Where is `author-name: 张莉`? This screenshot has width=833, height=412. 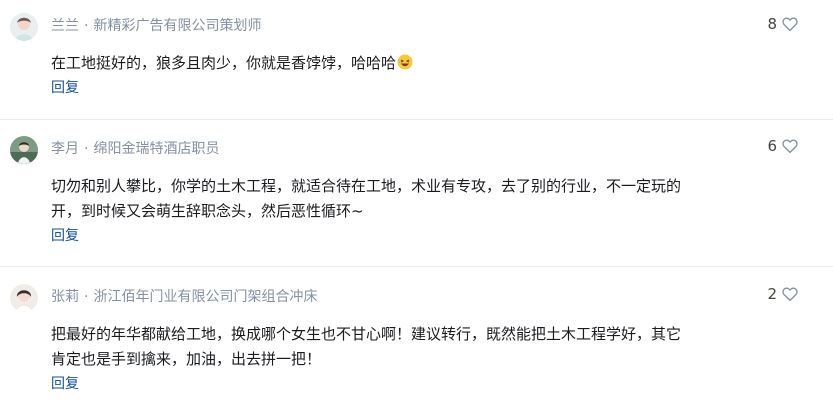 author-name: 张莉 is located at coordinates (65, 297).